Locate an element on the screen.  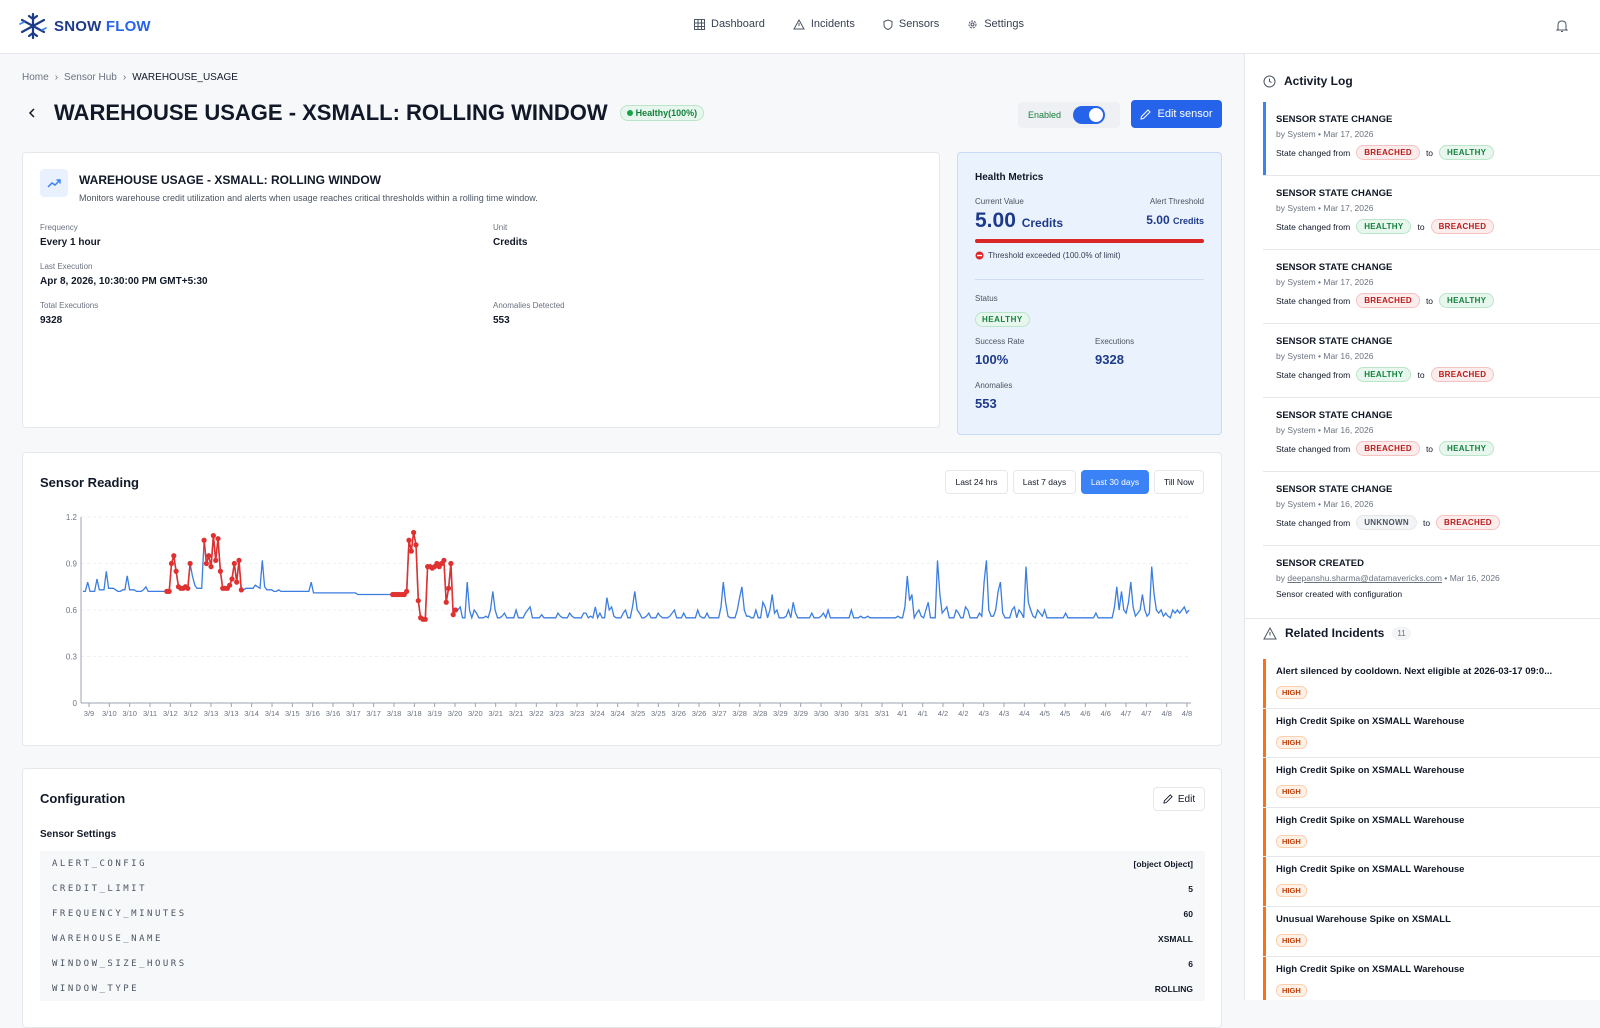
nav-incidents: Incidents is located at coordinates (823, 24).